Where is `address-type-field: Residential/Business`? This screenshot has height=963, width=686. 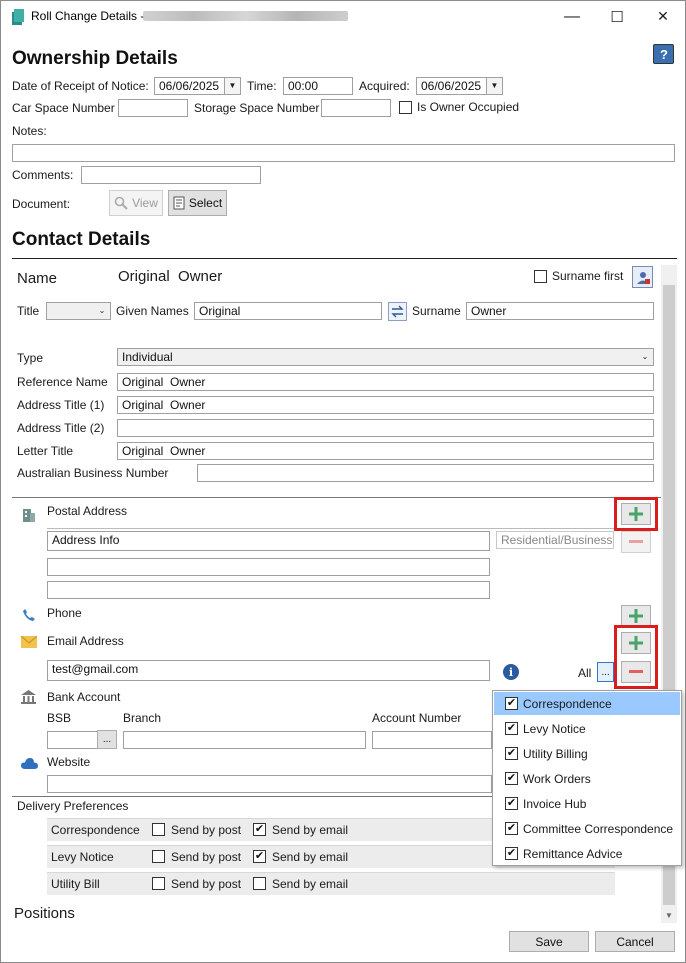
address-type-field: Residential/Business is located at coordinates (555, 540).